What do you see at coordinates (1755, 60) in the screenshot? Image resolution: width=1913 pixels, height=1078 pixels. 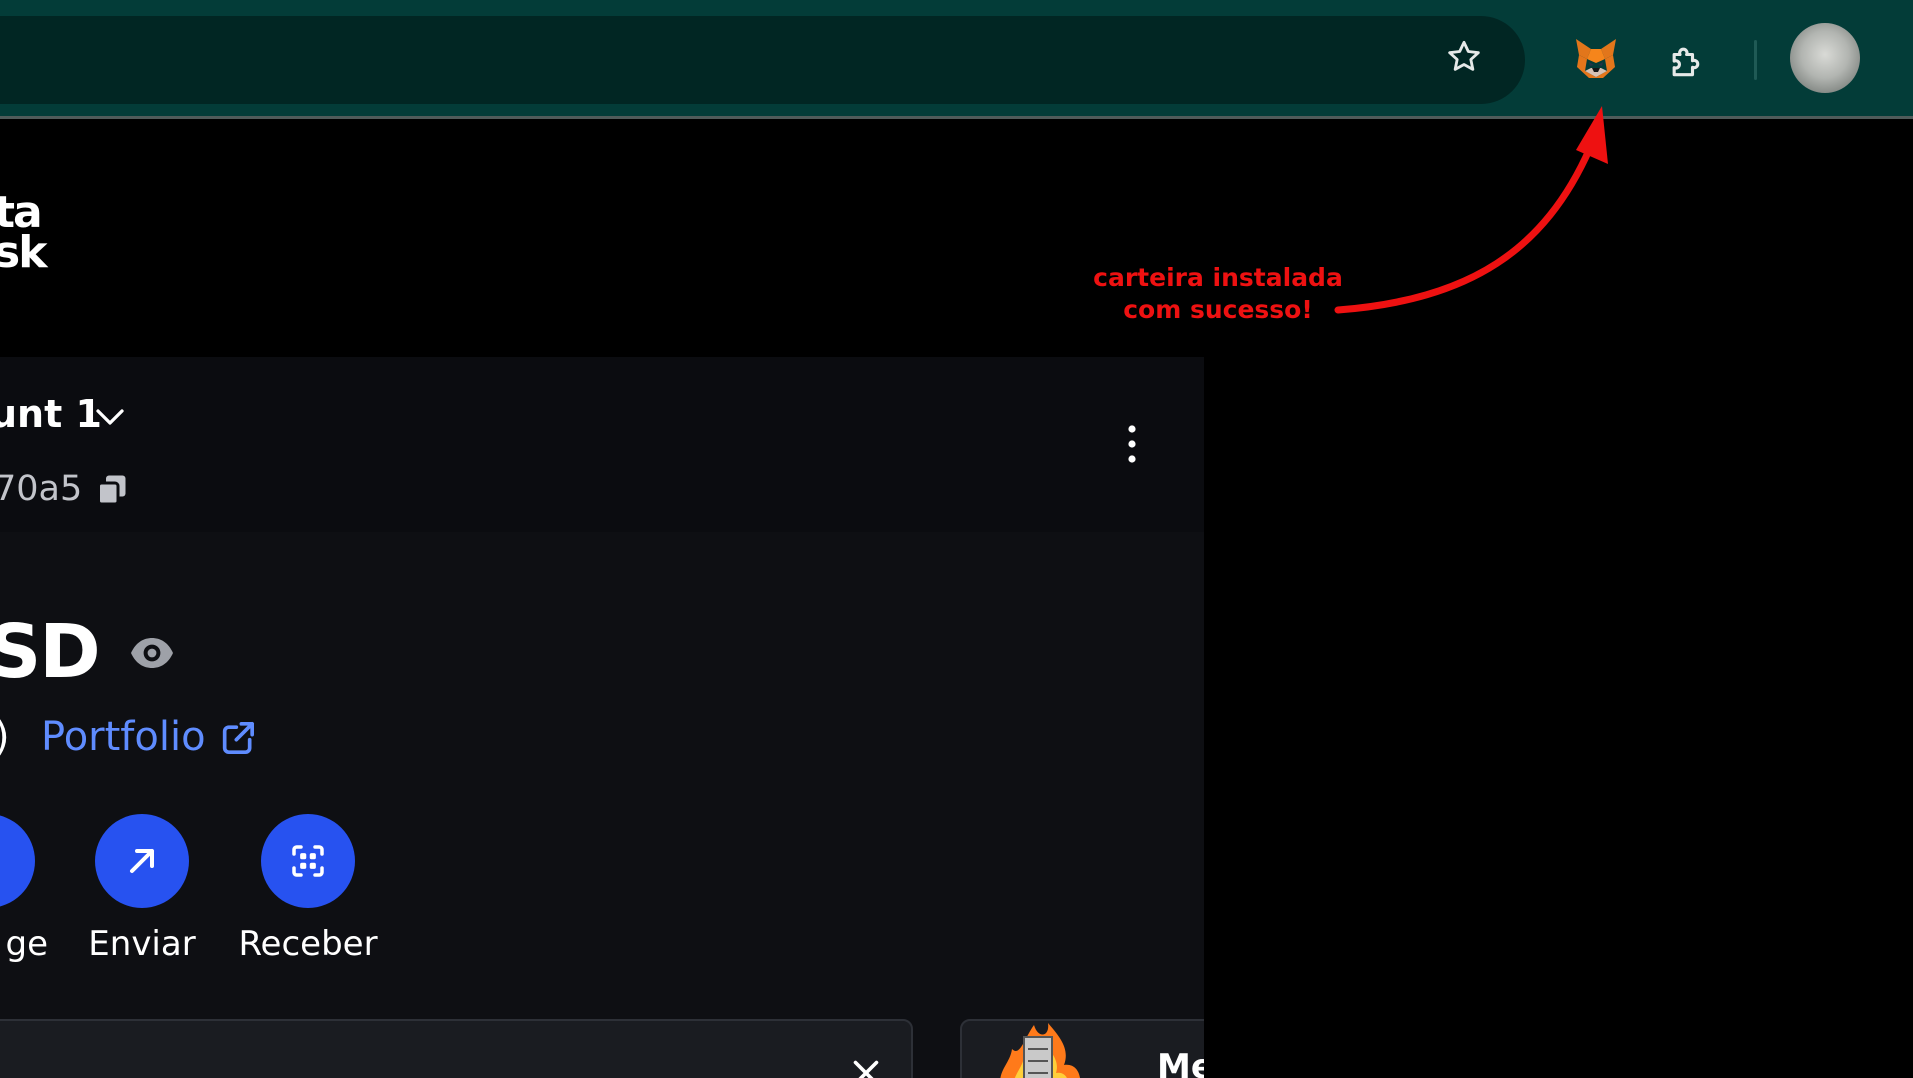 I see `toolbar-divider` at bounding box center [1755, 60].